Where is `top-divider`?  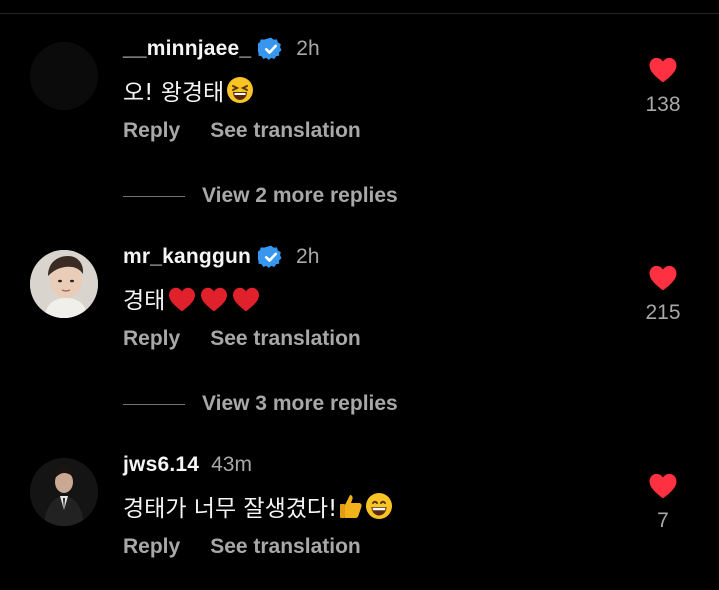
top-divider is located at coordinates (359, 13).